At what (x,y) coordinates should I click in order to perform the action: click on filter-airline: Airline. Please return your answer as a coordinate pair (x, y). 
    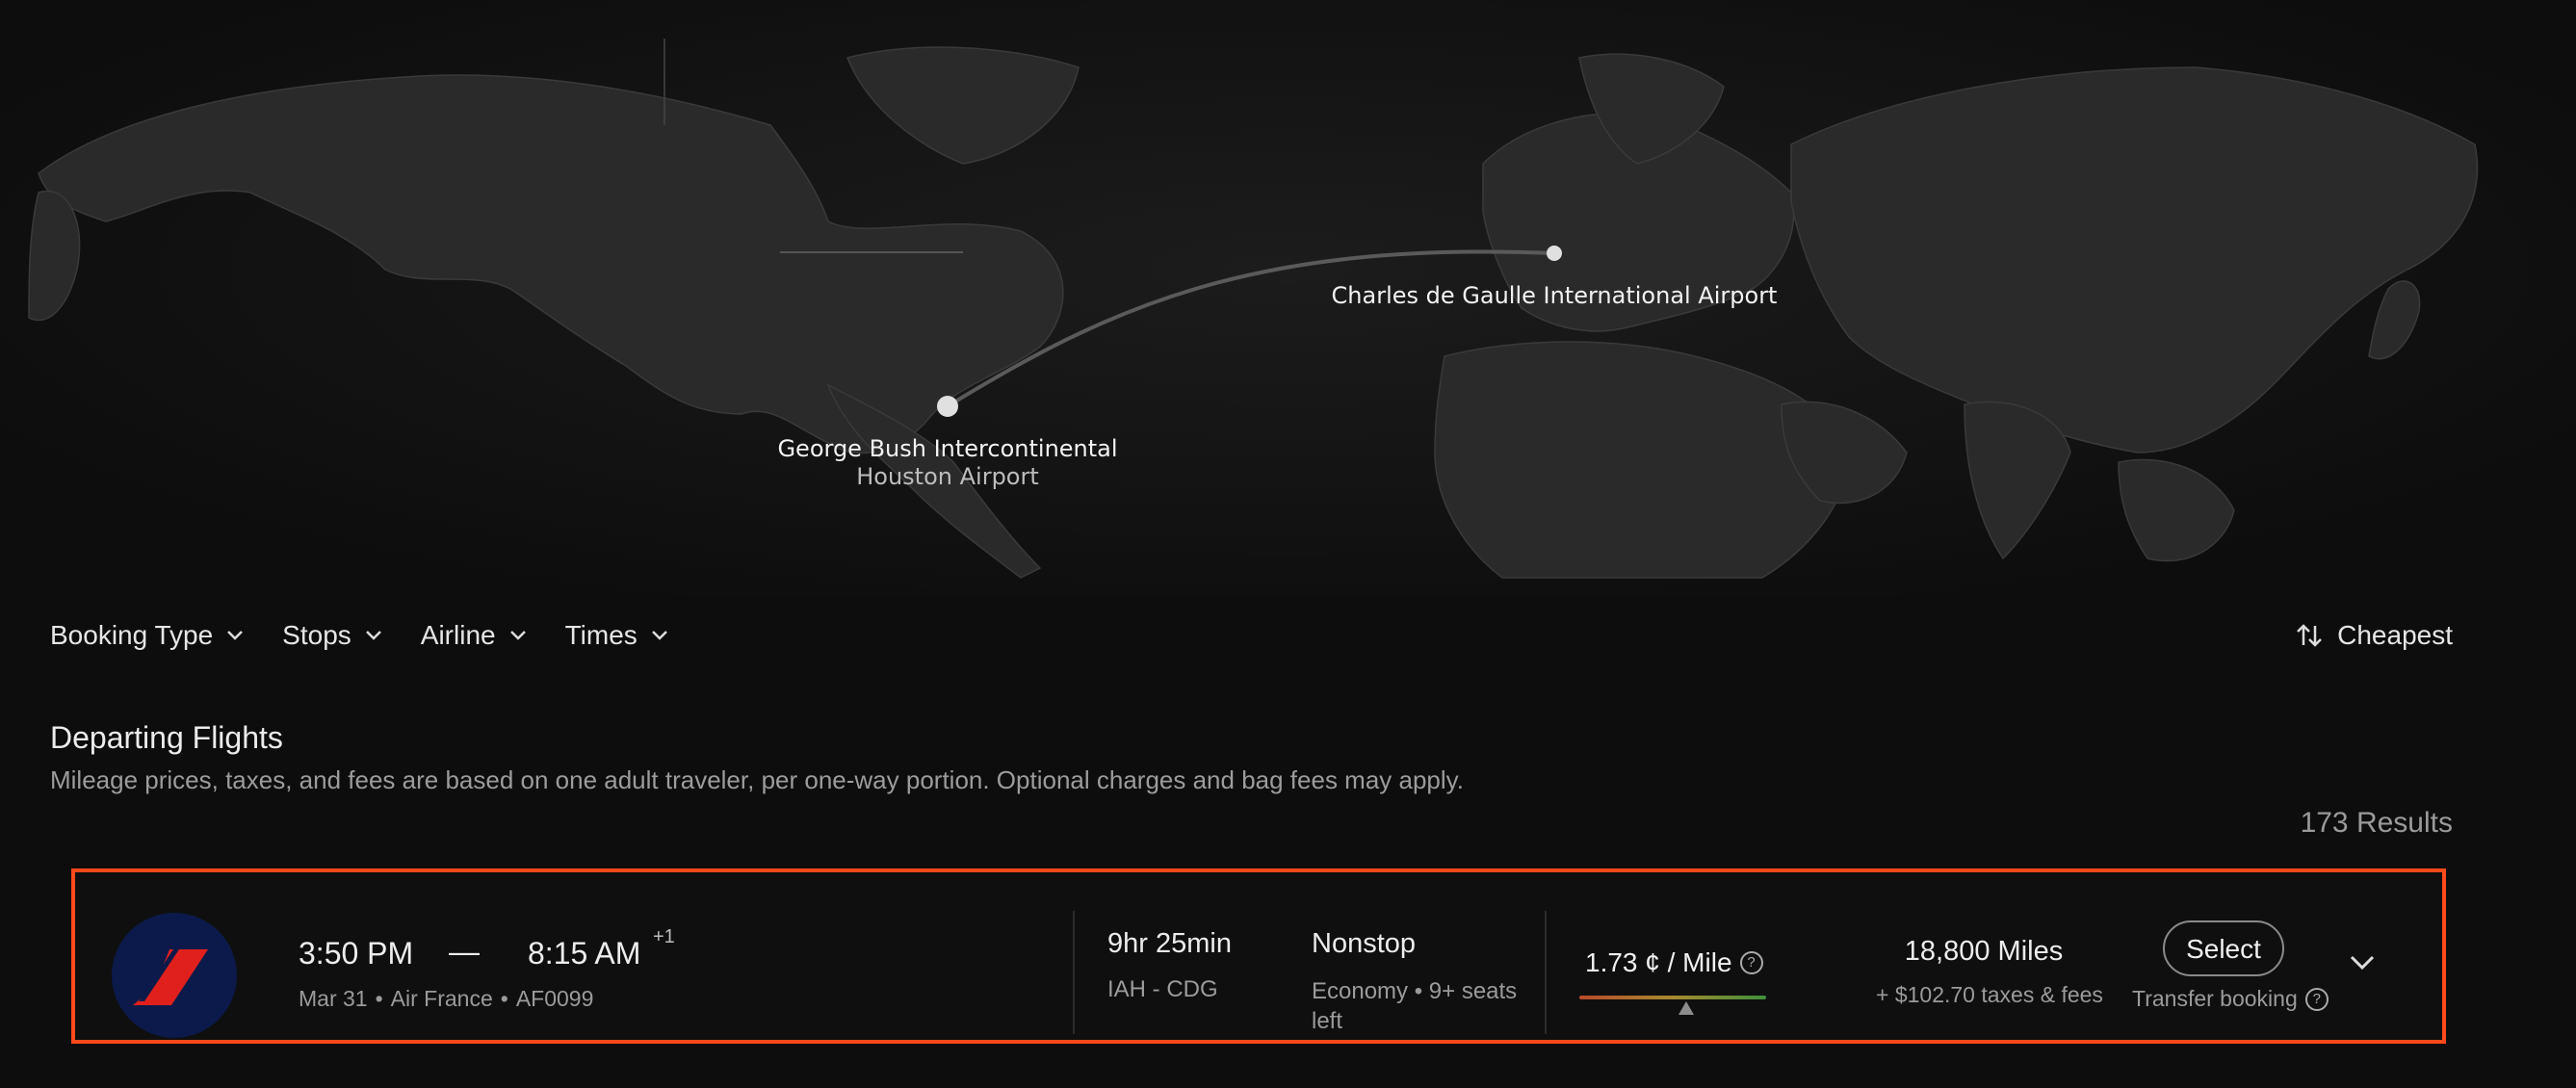
    Looking at the image, I should click on (474, 635).